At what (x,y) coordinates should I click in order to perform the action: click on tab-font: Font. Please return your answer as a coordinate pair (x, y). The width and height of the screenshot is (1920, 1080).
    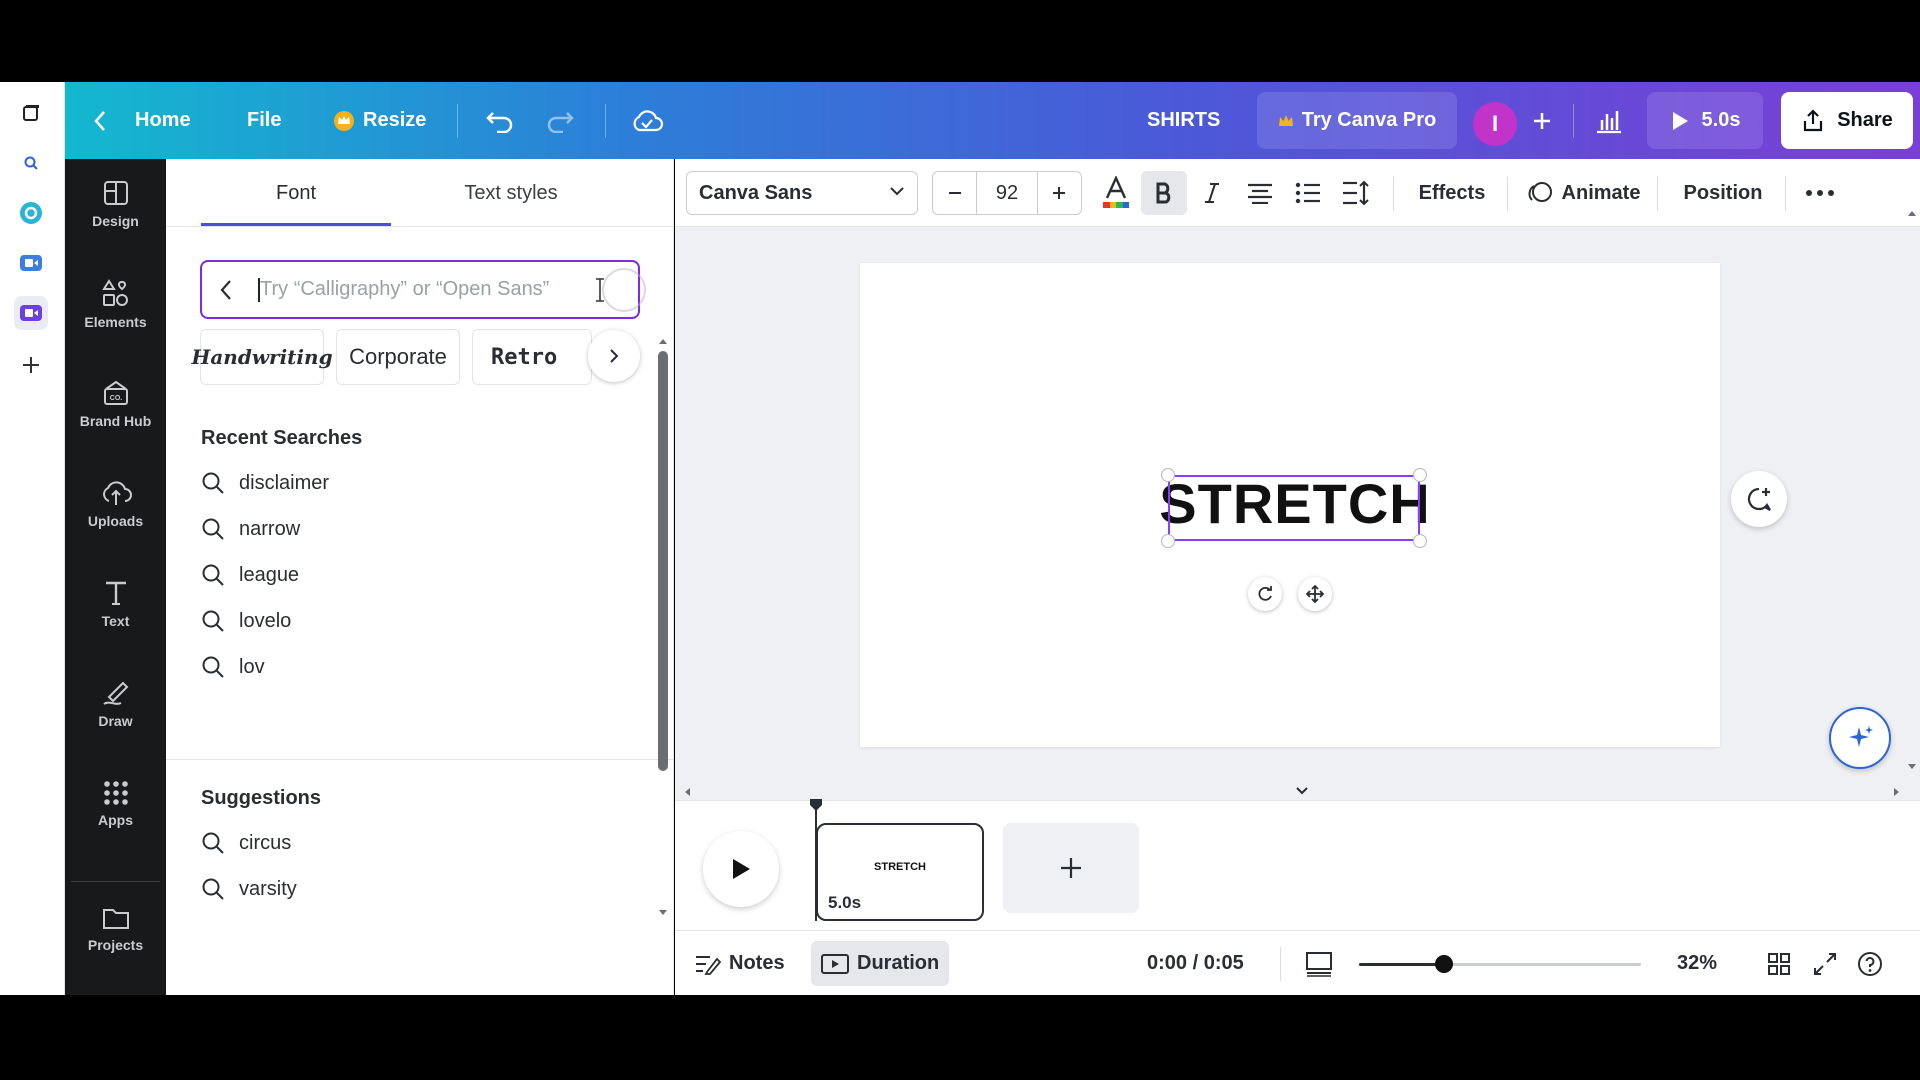
    Looking at the image, I should click on (296, 193).